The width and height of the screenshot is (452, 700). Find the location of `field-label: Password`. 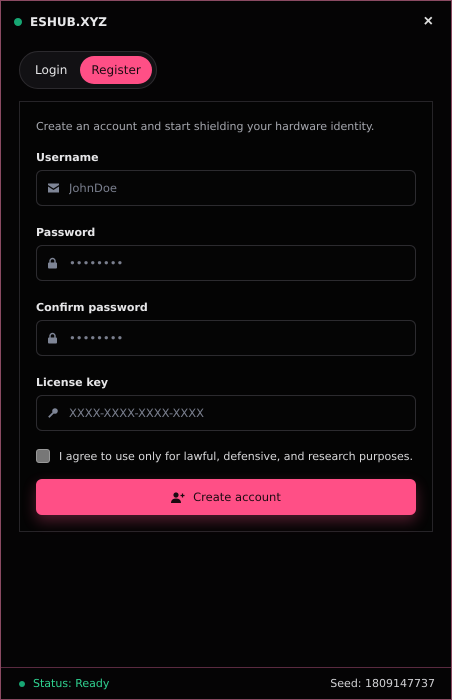

field-label: Password is located at coordinates (66, 232).